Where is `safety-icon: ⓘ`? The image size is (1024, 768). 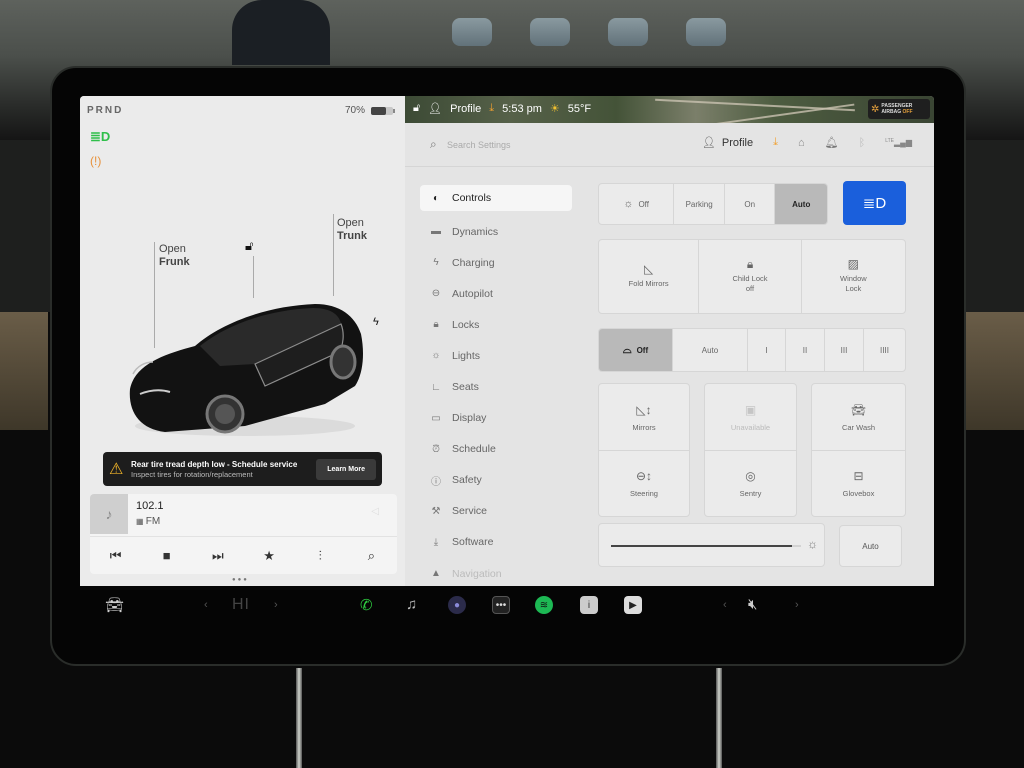
safety-icon: ⓘ is located at coordinates (436, 482).